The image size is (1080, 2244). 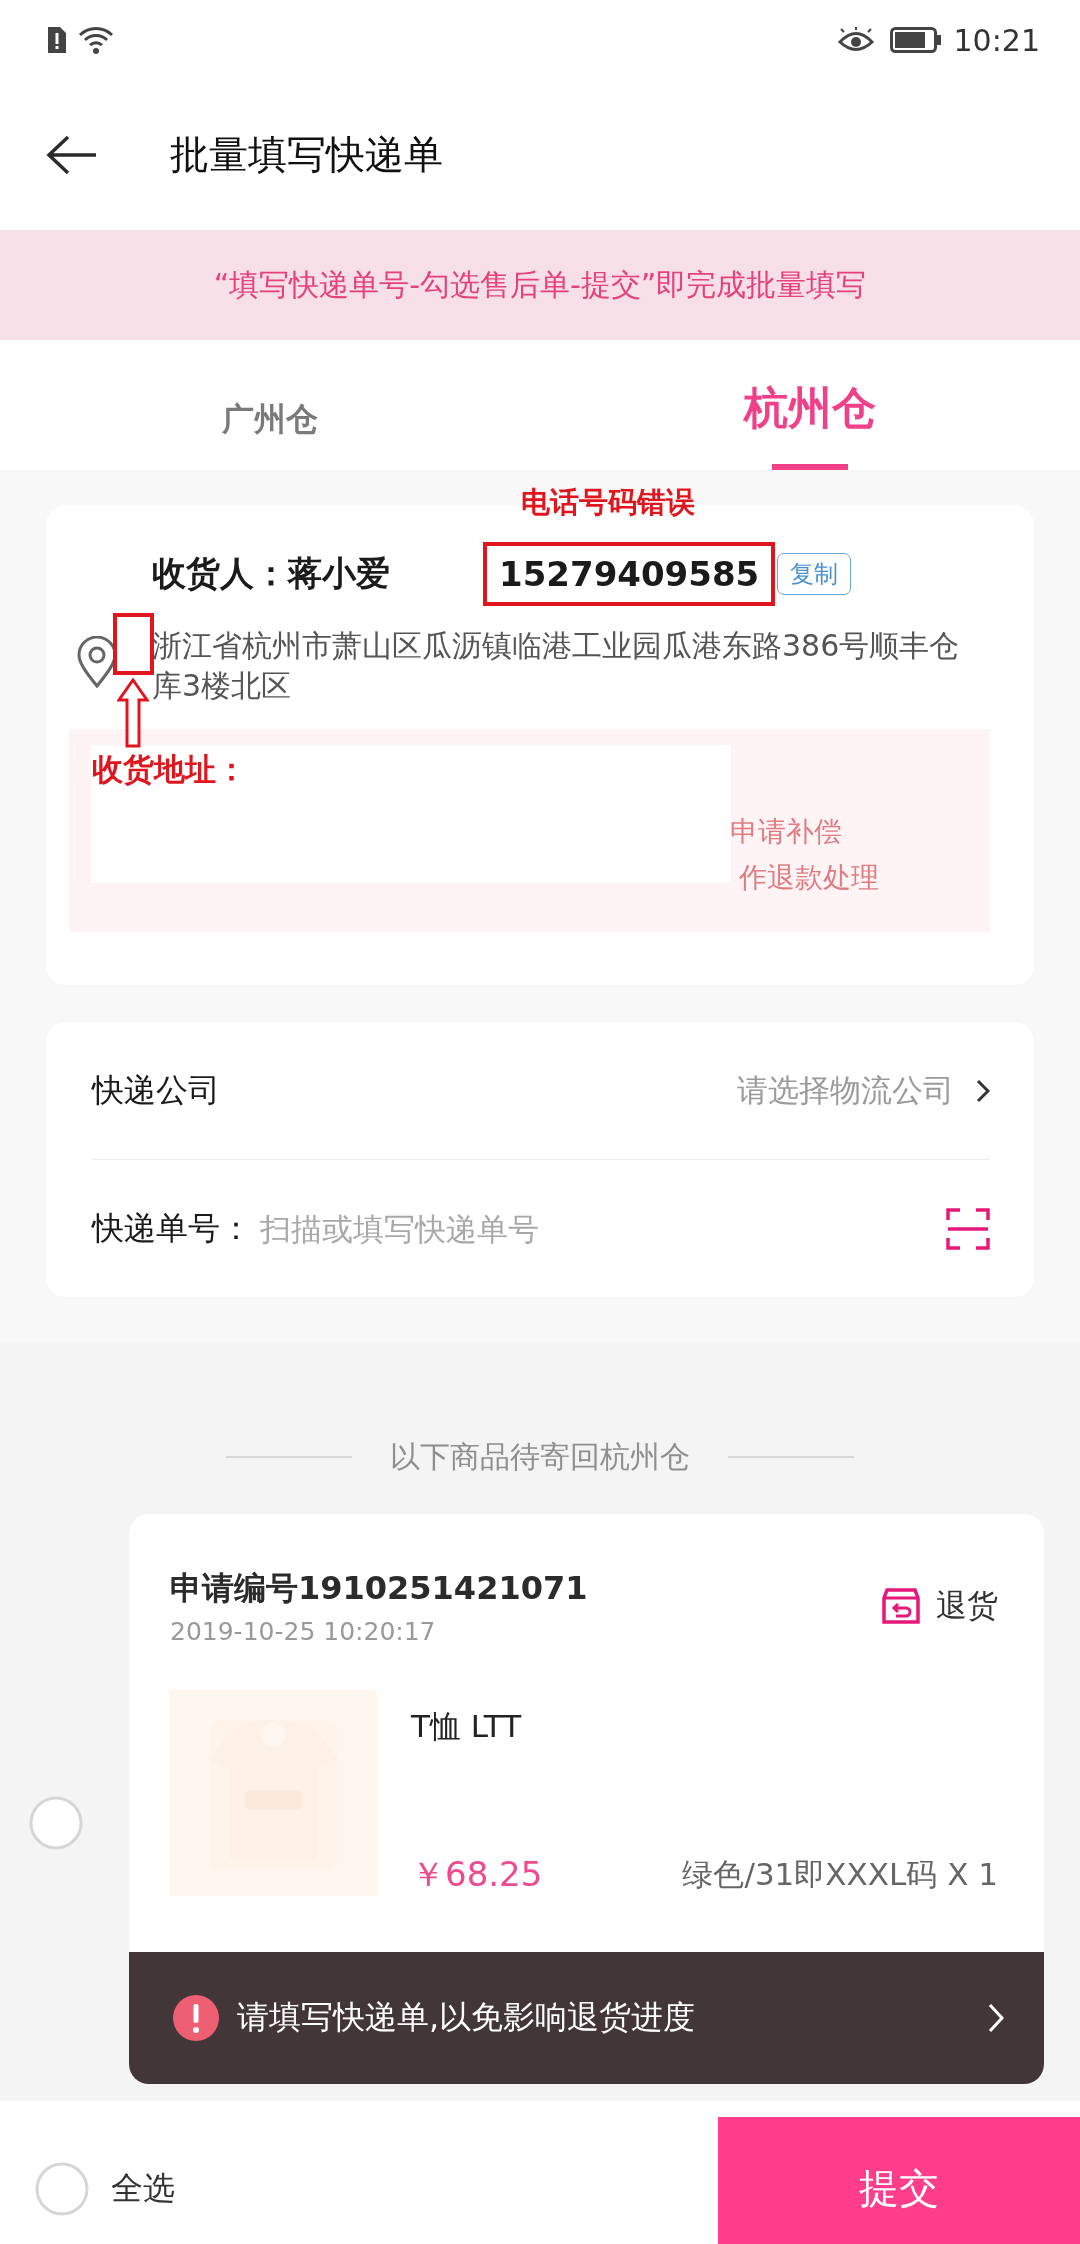 What do you see at coordinates (306, 155) in the screenshot?
I see `page-title: 批量填写快递单` at bounding box center [306, 155].